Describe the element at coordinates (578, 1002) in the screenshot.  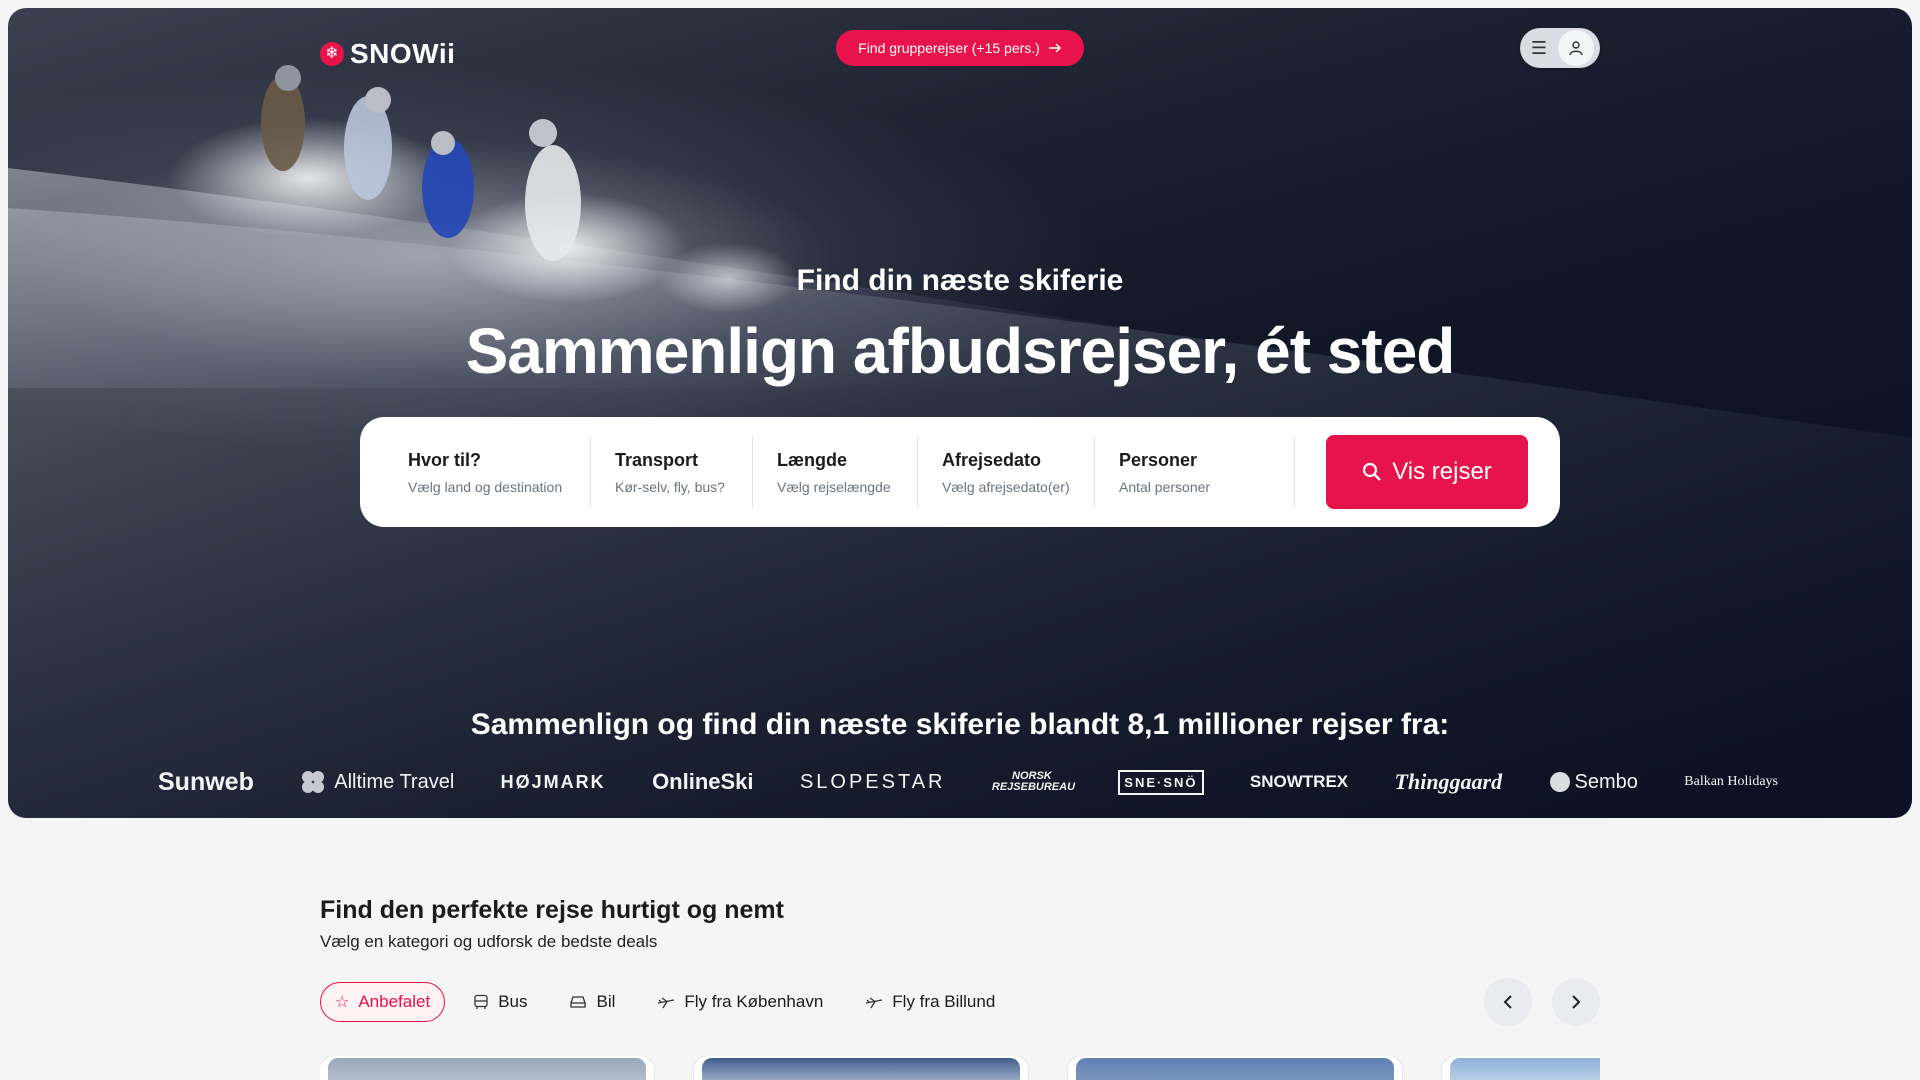
I see `car-icon` at that location.